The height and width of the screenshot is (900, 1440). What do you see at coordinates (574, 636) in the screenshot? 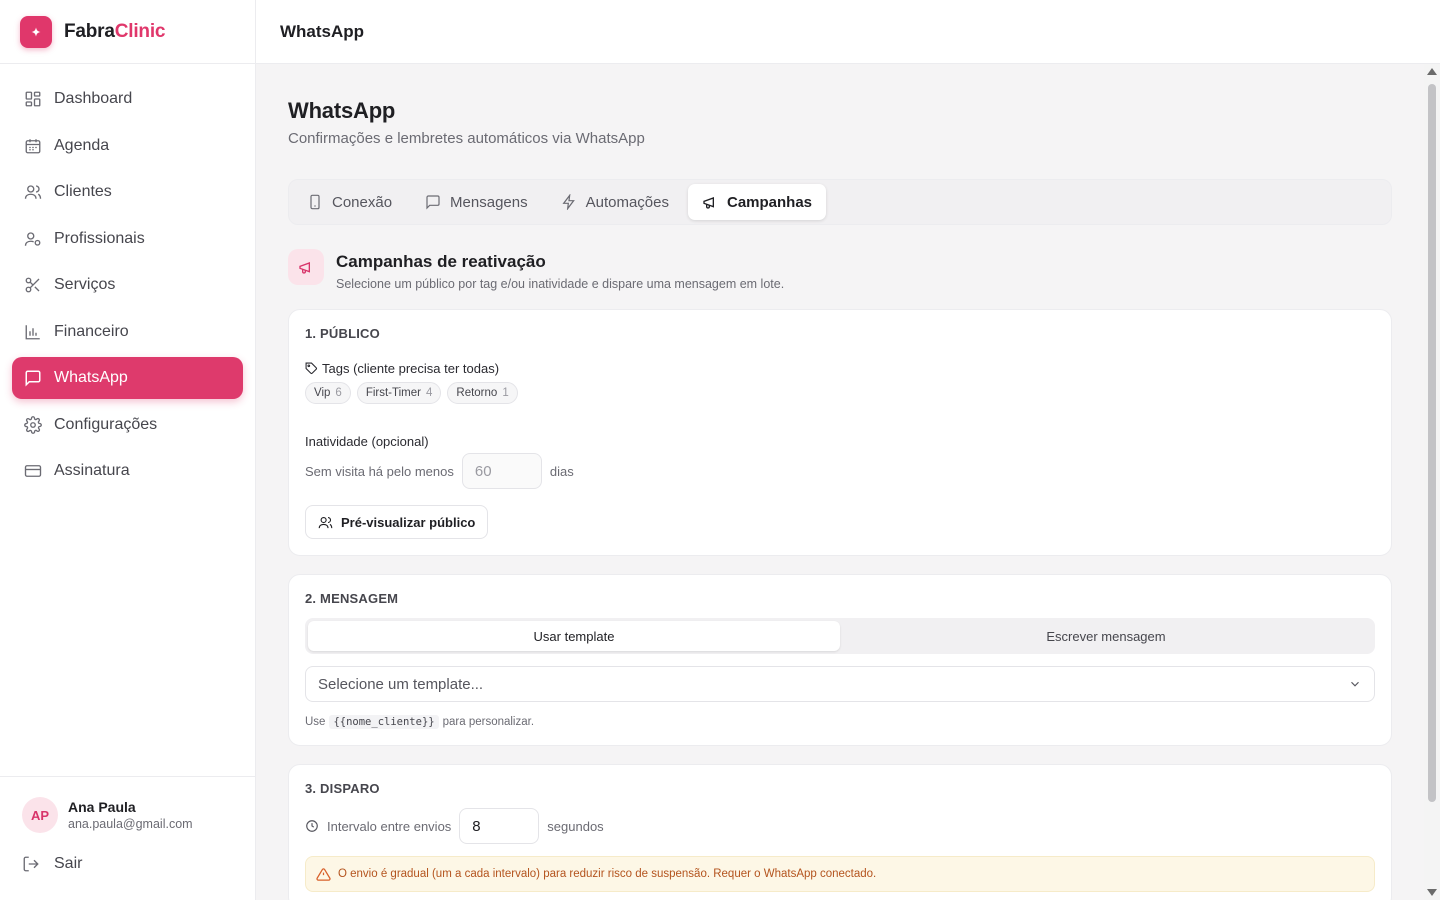
I see `use-template-option: Usar template` at bounding box center [574, 636].